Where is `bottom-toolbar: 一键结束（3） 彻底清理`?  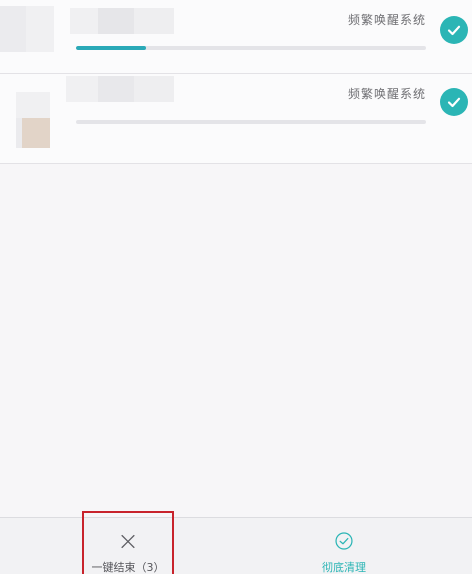 bottom-toolbar: 一键结束（3） 彻底清理 is located at coordinates (236, 542).